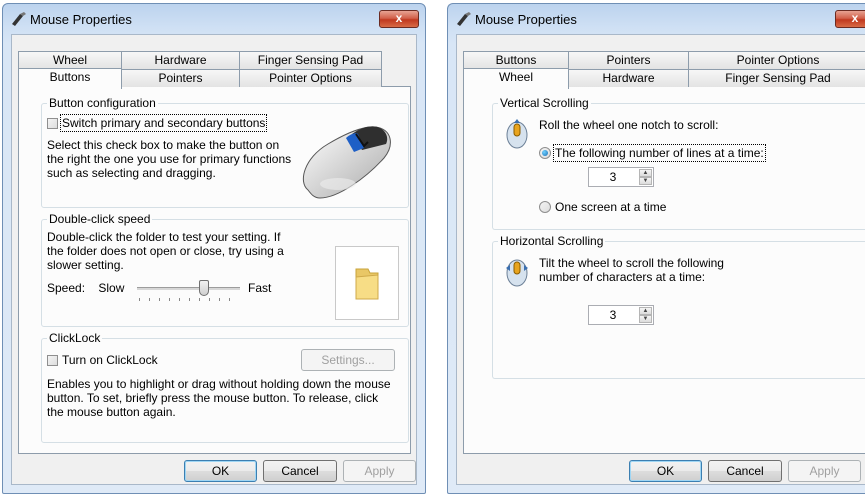 The image size is (865, 496). What do you see at coordinates (517, 134) in the screenshot?
I see `mouse-wheel-icon` at bounding box center [517, 134].